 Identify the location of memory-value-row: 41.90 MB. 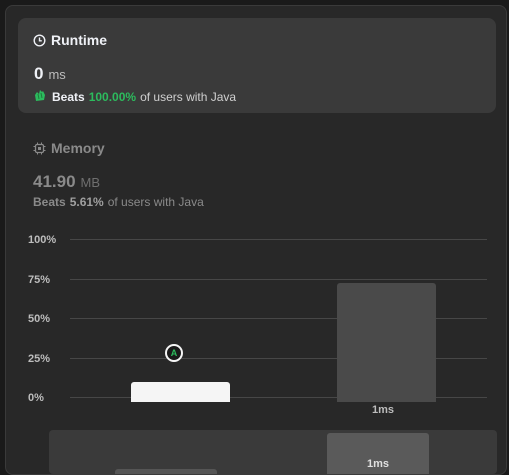
(66, 182).